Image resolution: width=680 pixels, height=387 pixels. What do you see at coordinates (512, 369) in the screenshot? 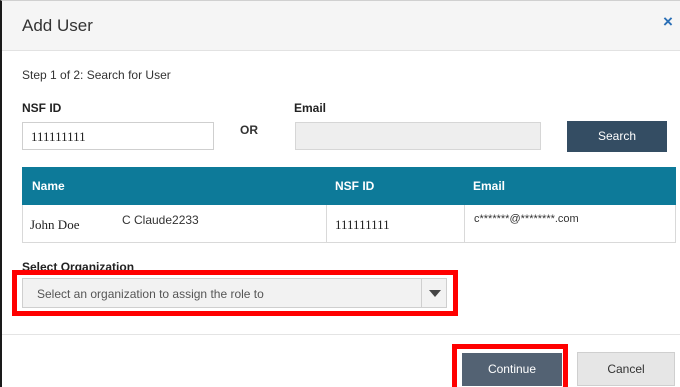
I see `continue-button: Continue` at bounding box center [512, 369].